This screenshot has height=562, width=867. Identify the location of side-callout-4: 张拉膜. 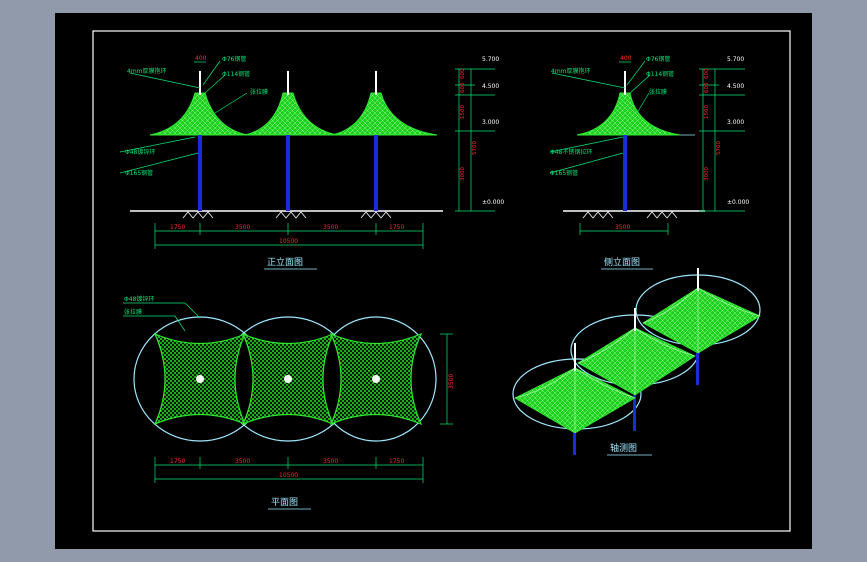
(658, 92).